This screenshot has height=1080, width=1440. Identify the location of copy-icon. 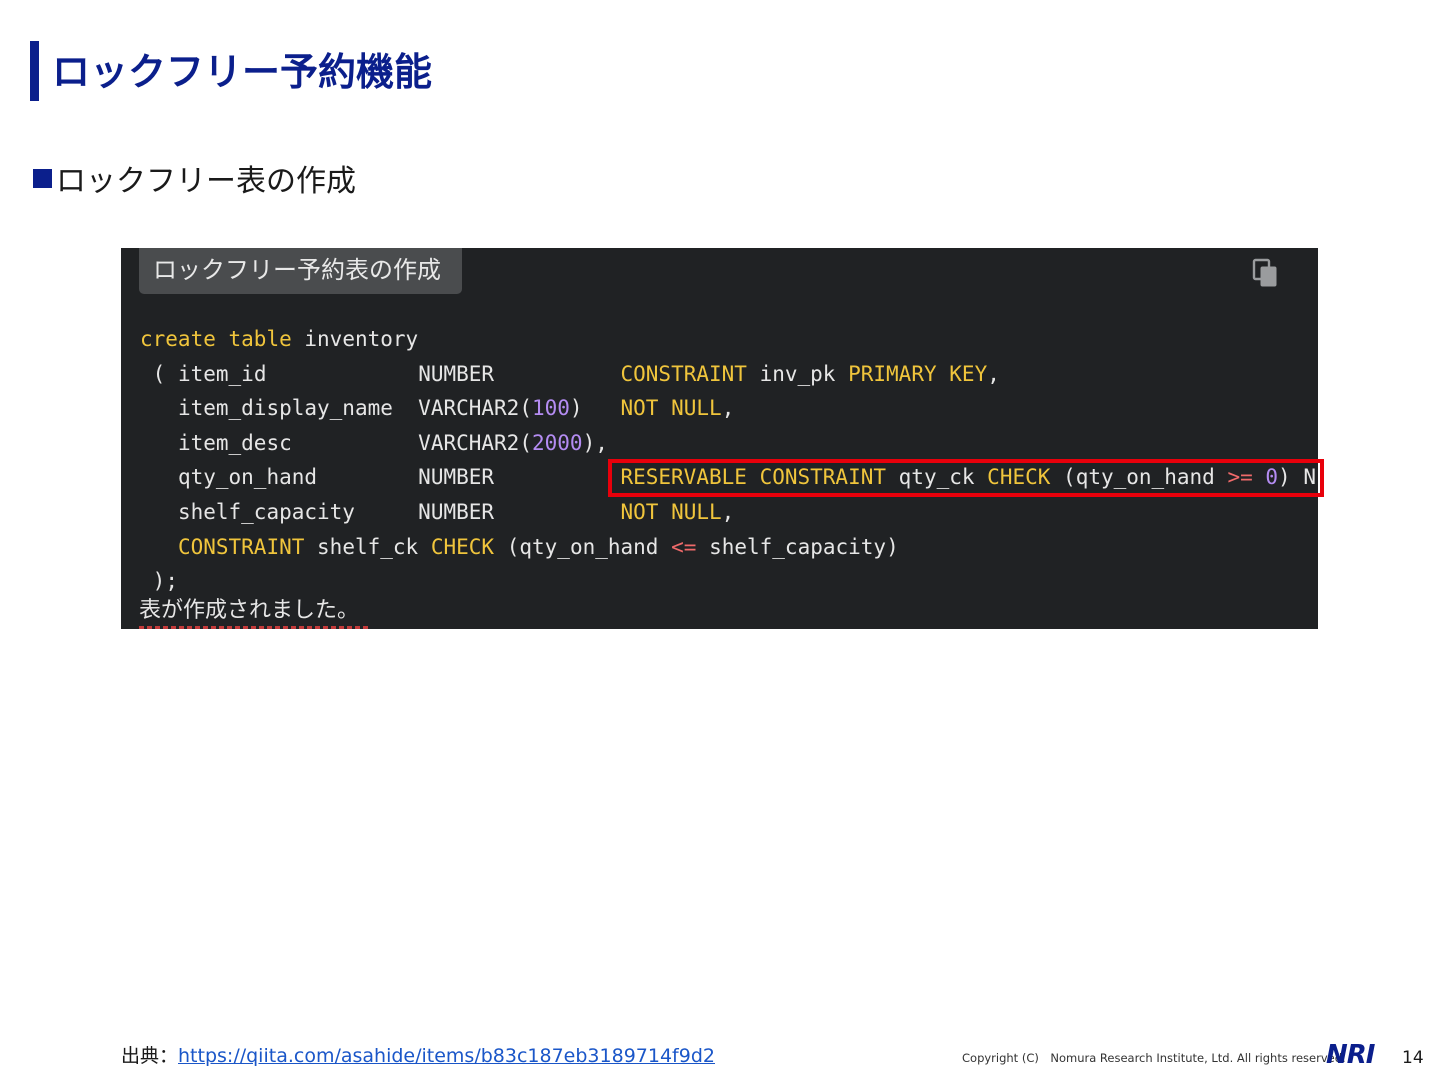
(1266, 273).